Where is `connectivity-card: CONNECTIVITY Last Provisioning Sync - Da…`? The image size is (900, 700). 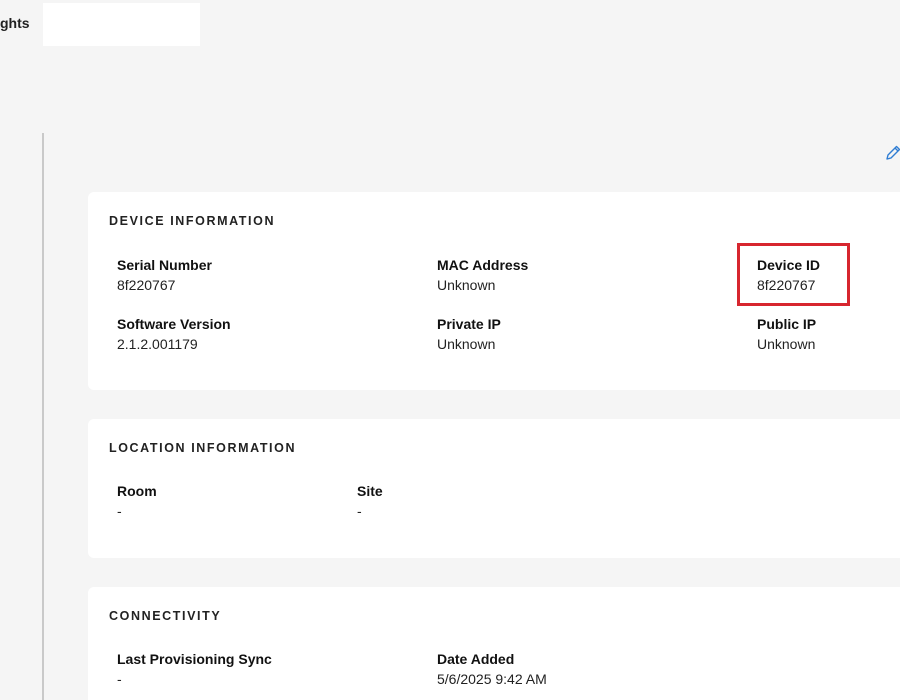 connectivity-card: CONNECTIVITY Last Provisioning Sync - Da… is located at coordinates (494, 643).